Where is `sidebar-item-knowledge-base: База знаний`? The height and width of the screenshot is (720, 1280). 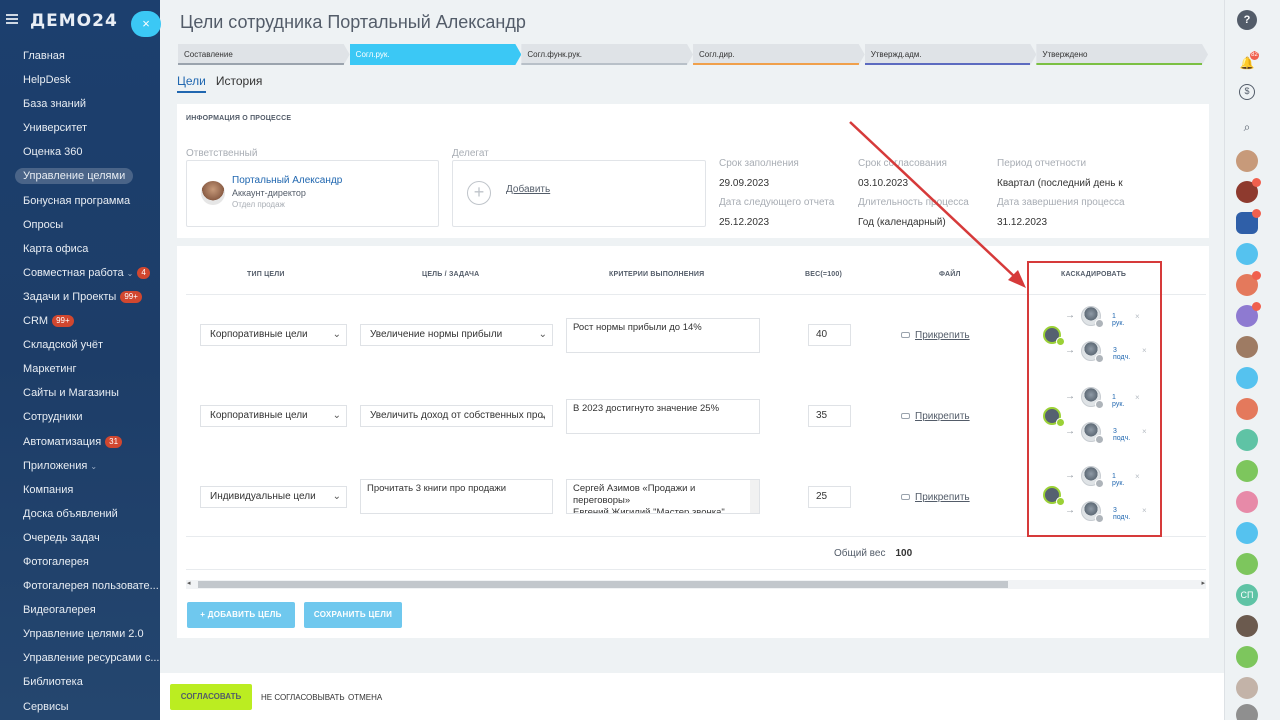
sidebar-item-knowledge-base: База знаний is located at coordinates (80, 104).